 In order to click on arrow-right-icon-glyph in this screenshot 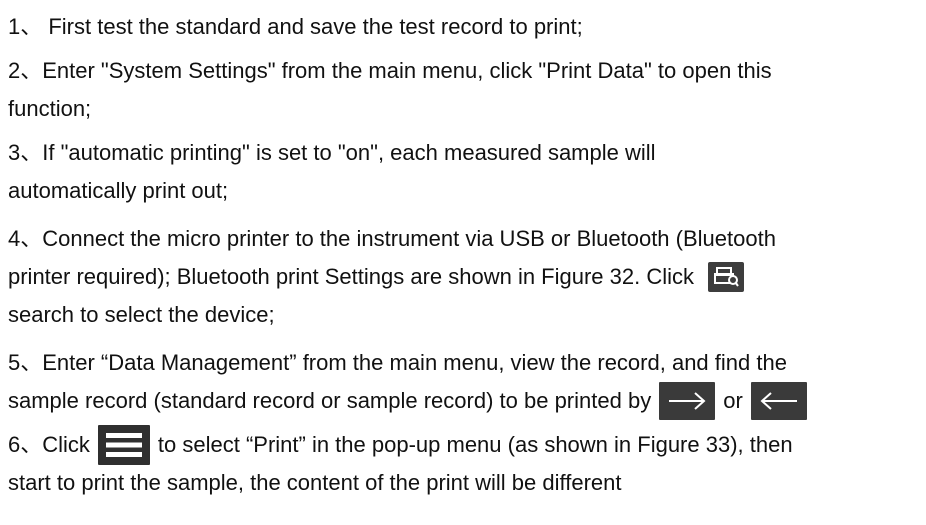, I will do `click(687, 401)`.